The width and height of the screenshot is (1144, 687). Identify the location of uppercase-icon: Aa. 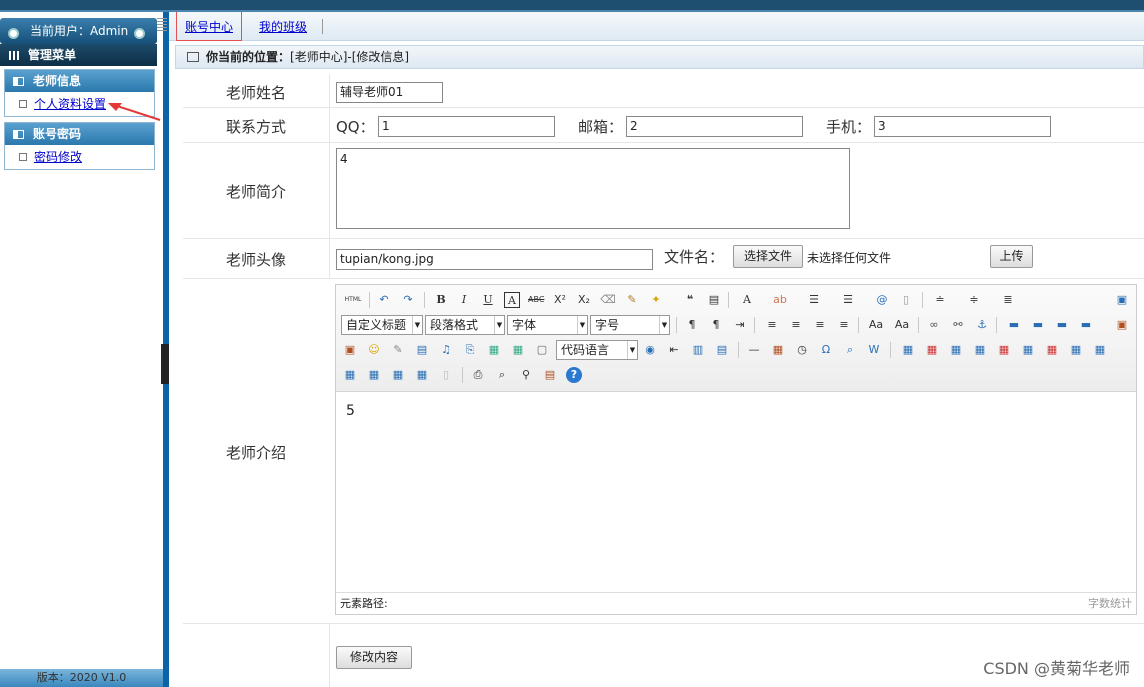
(876, 325).